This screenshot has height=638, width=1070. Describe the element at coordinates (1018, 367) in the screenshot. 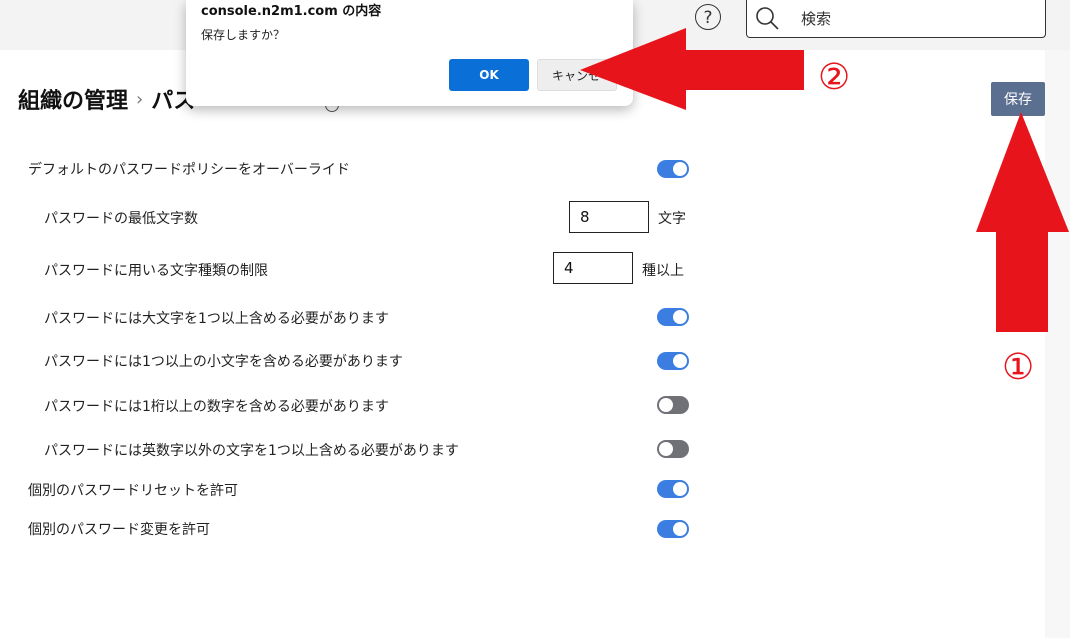

I see `step-1-label: ①` at that location.